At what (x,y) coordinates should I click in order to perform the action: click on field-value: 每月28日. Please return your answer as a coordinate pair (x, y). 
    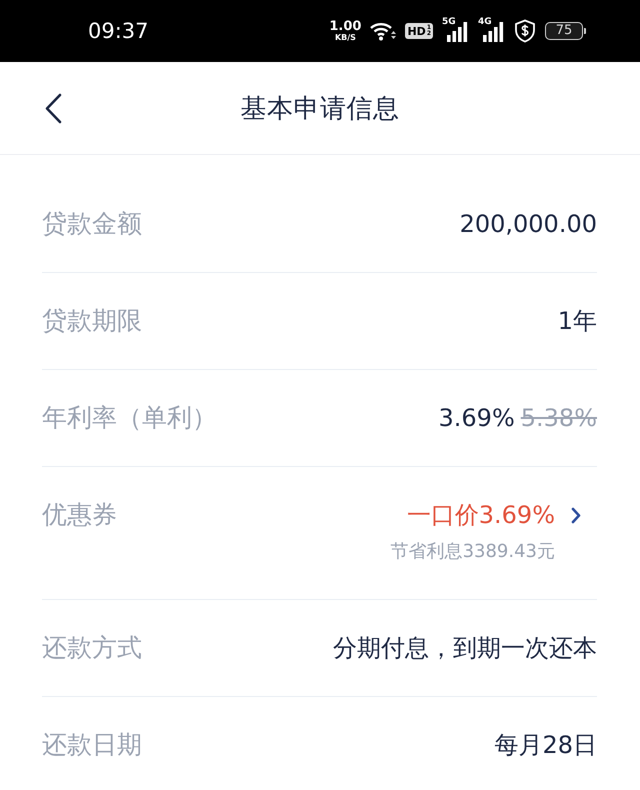
    Looking at the image, I should click on (545, 745).